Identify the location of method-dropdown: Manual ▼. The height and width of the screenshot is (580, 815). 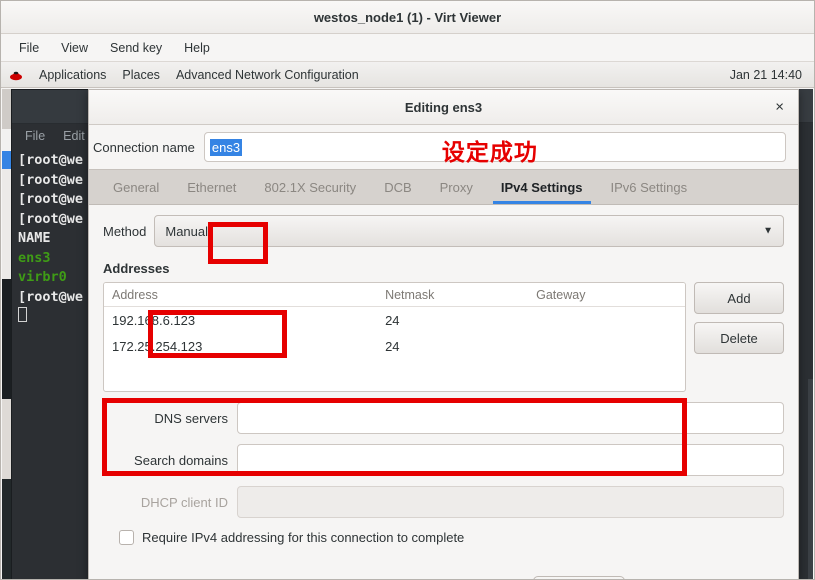
(469, 231).